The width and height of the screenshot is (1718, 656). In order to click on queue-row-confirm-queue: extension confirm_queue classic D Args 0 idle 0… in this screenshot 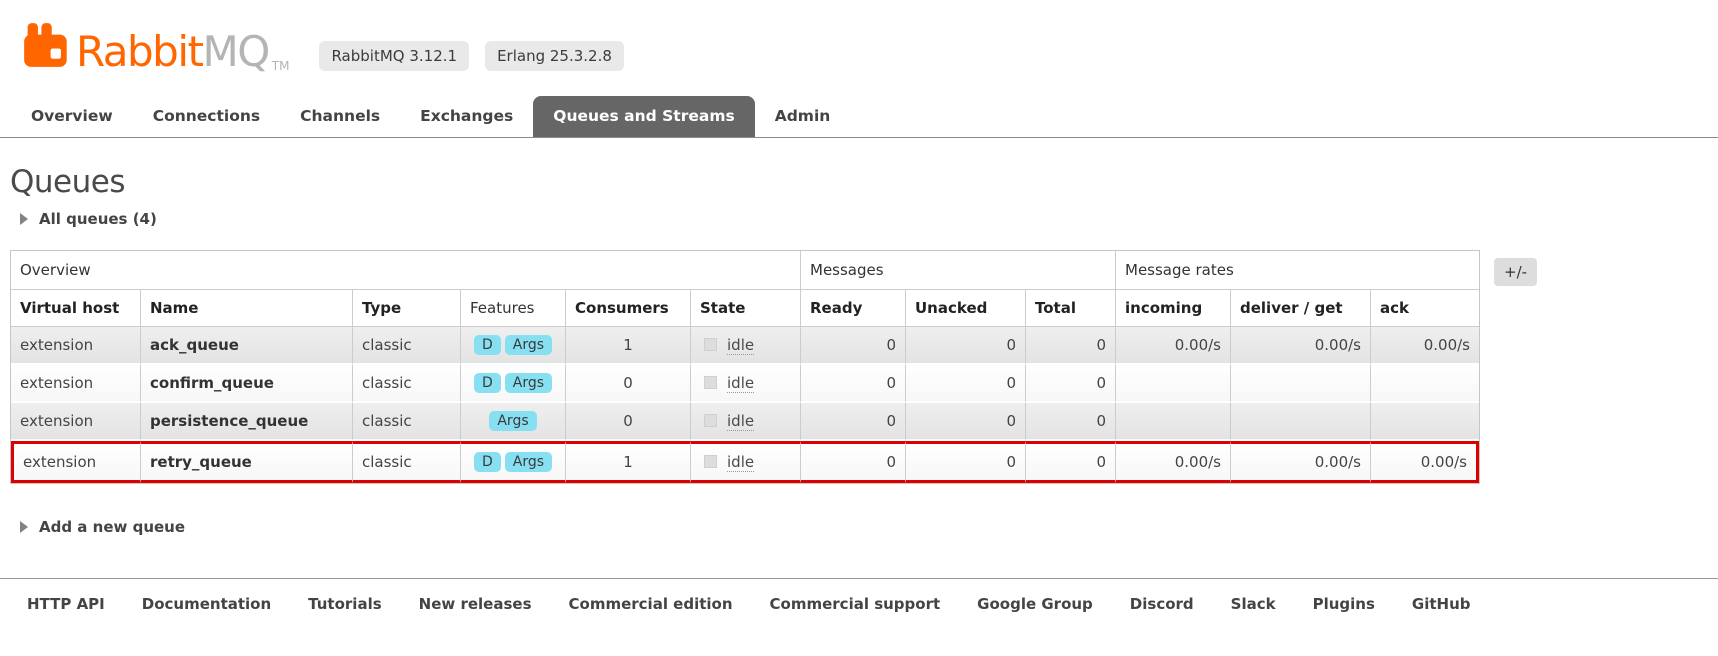, I will do `click(745, 384)`.